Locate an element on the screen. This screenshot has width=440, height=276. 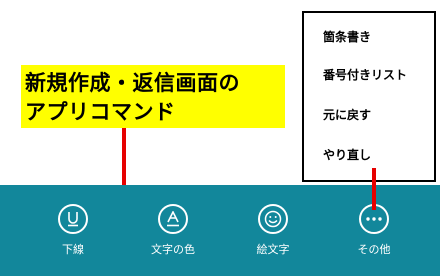
emoji-button: 絵文字 is located at coordinates (273, 230).